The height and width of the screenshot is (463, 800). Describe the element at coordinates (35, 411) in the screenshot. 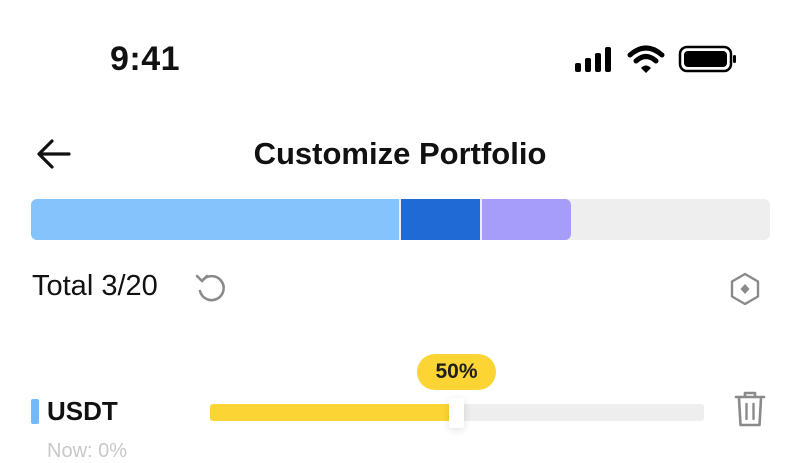

I see `asset-color-marker` at that location.